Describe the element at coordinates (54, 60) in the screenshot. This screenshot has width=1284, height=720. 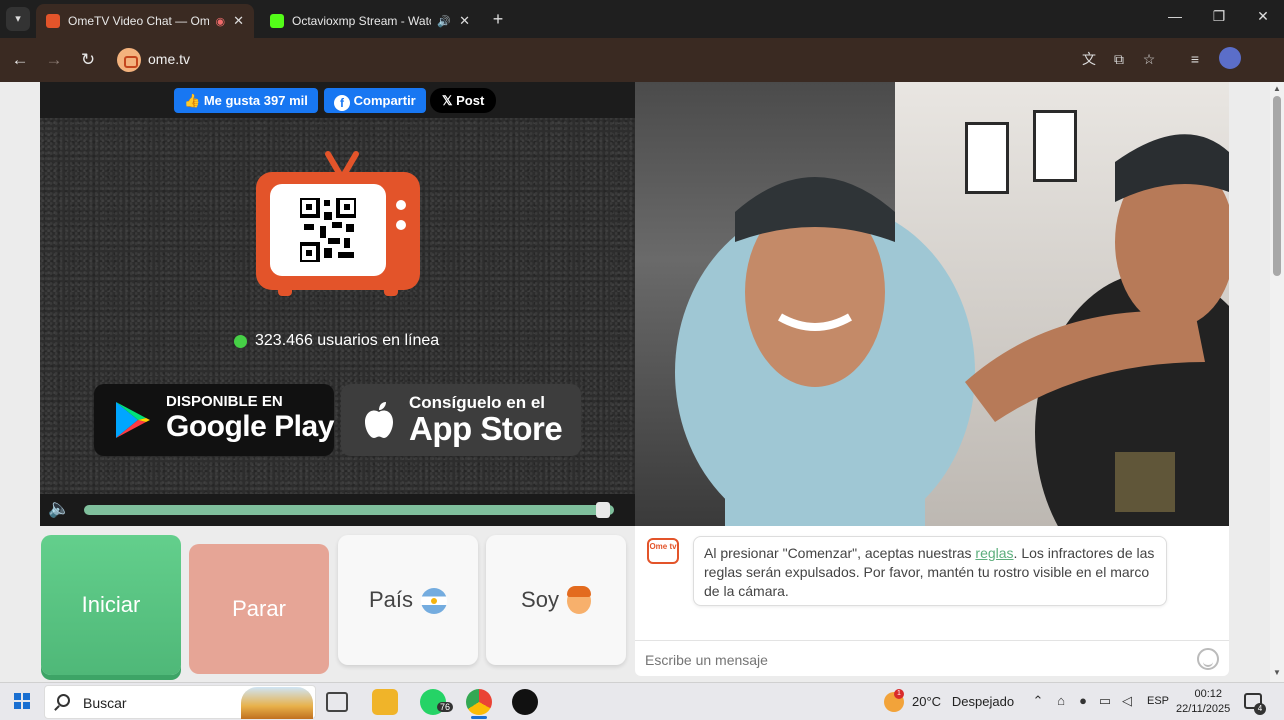
I see `forward-button: →` at that location.